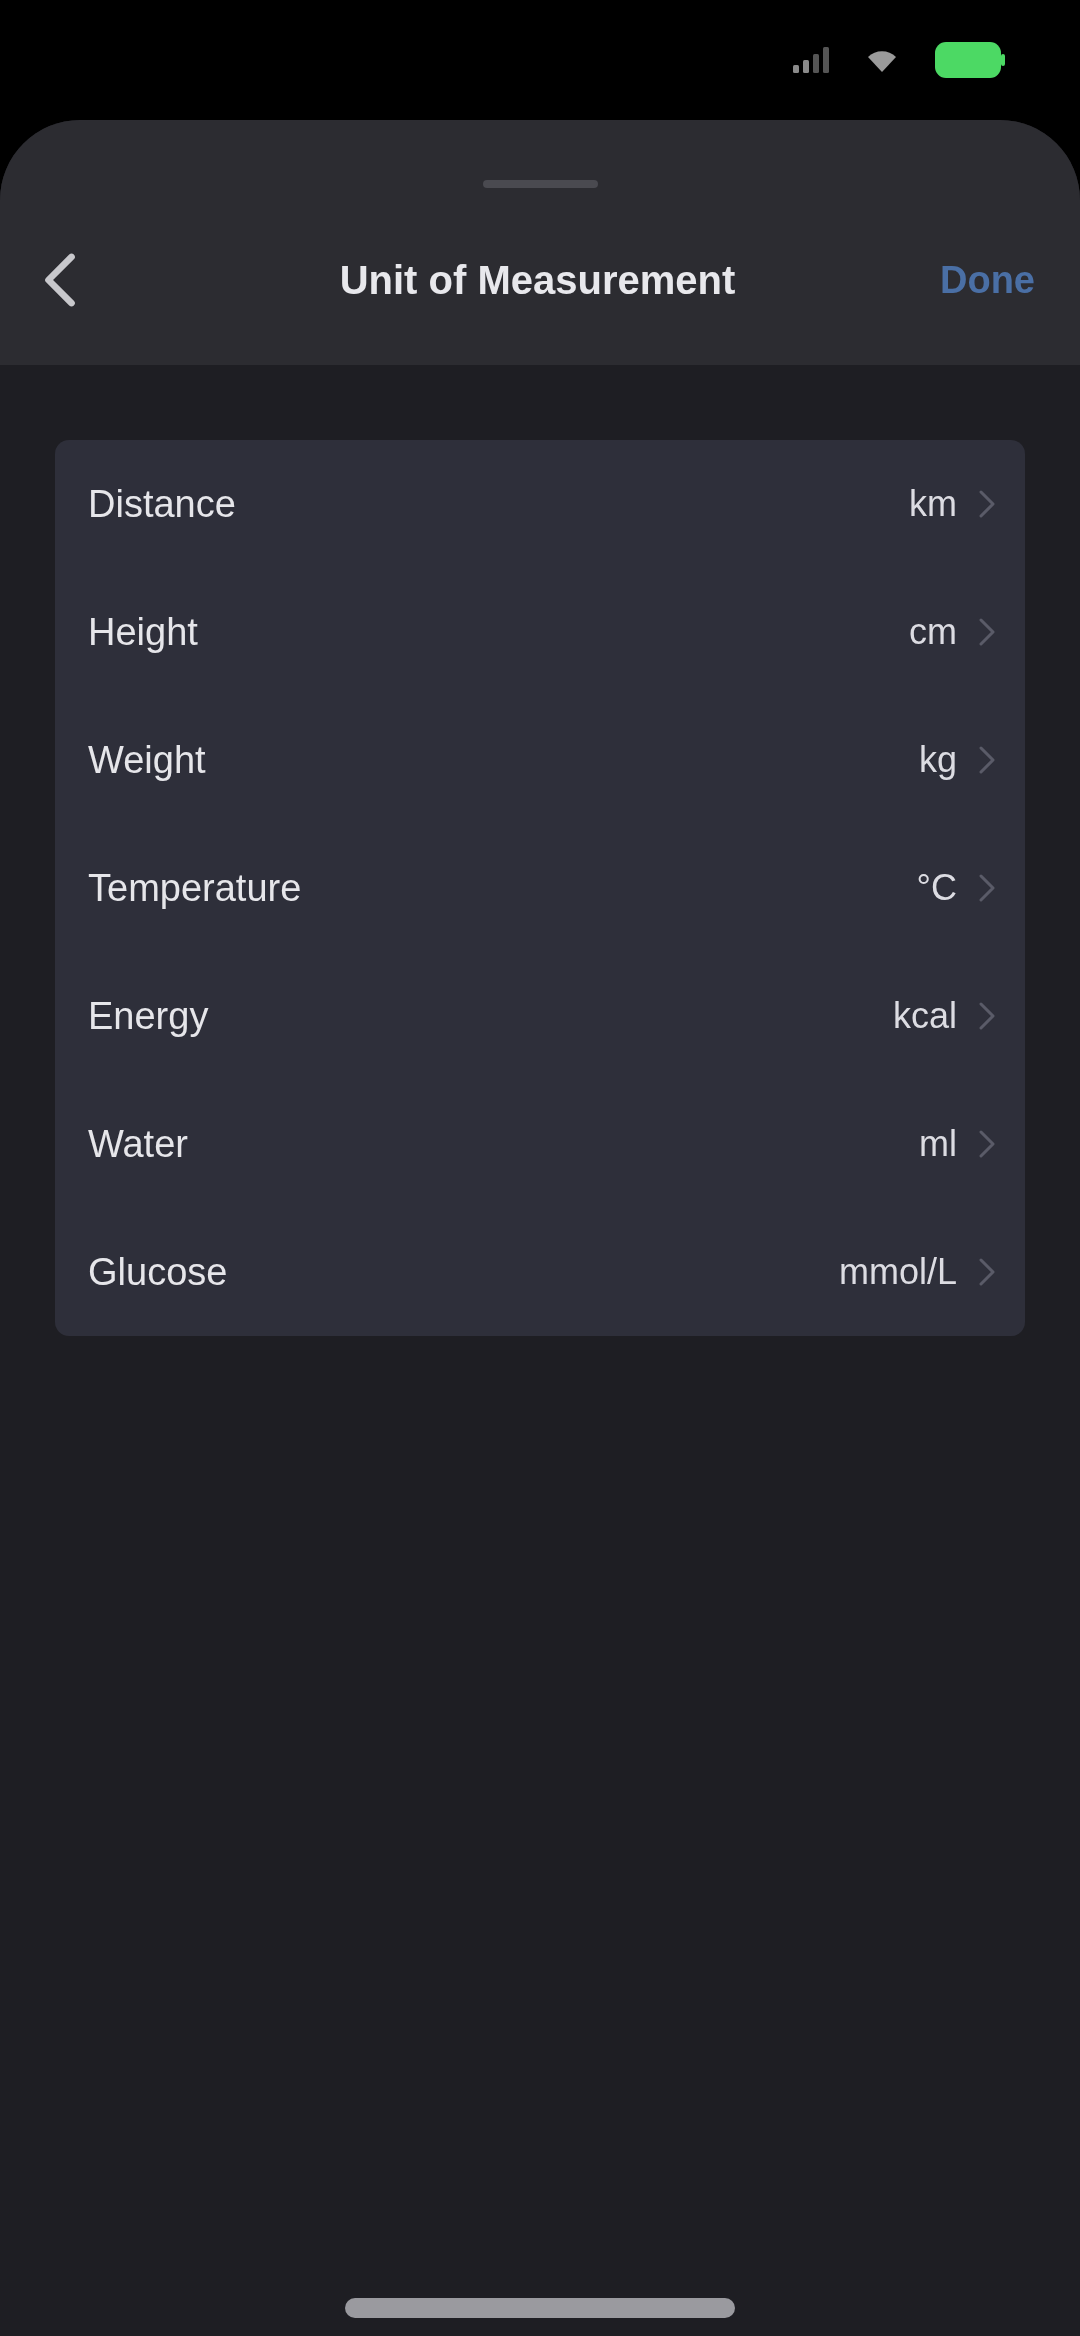  Describe the element at coordinates (937, 760) in the screenshot. I see `setting-value: kg` at that location.